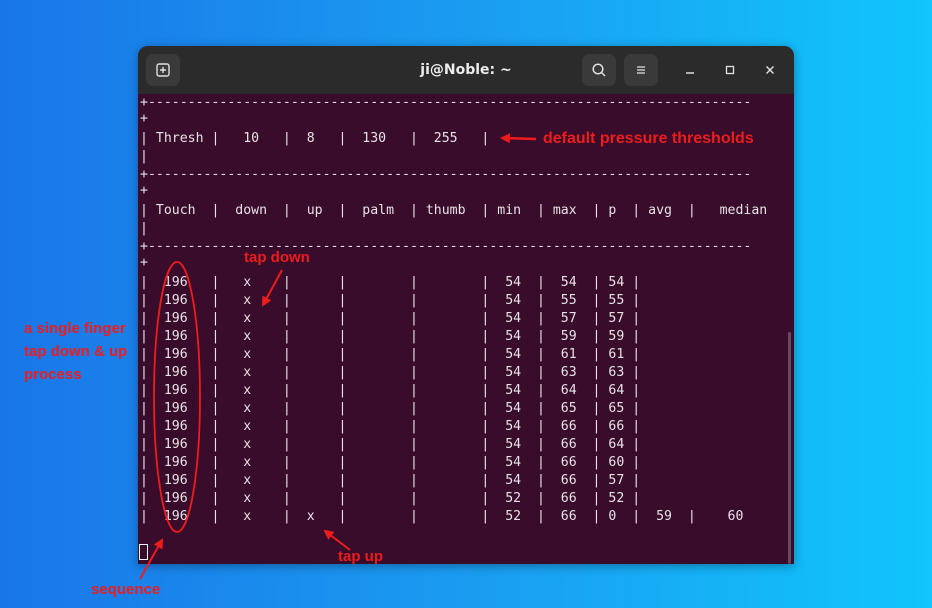 This screenshot has height=608, width=932. What do you see at coordinates (390, 282) in the screenshot?
I see `table-row: | 196 | x | | | | 54 | 54 | 54 |` at bounding box center [390, 282].